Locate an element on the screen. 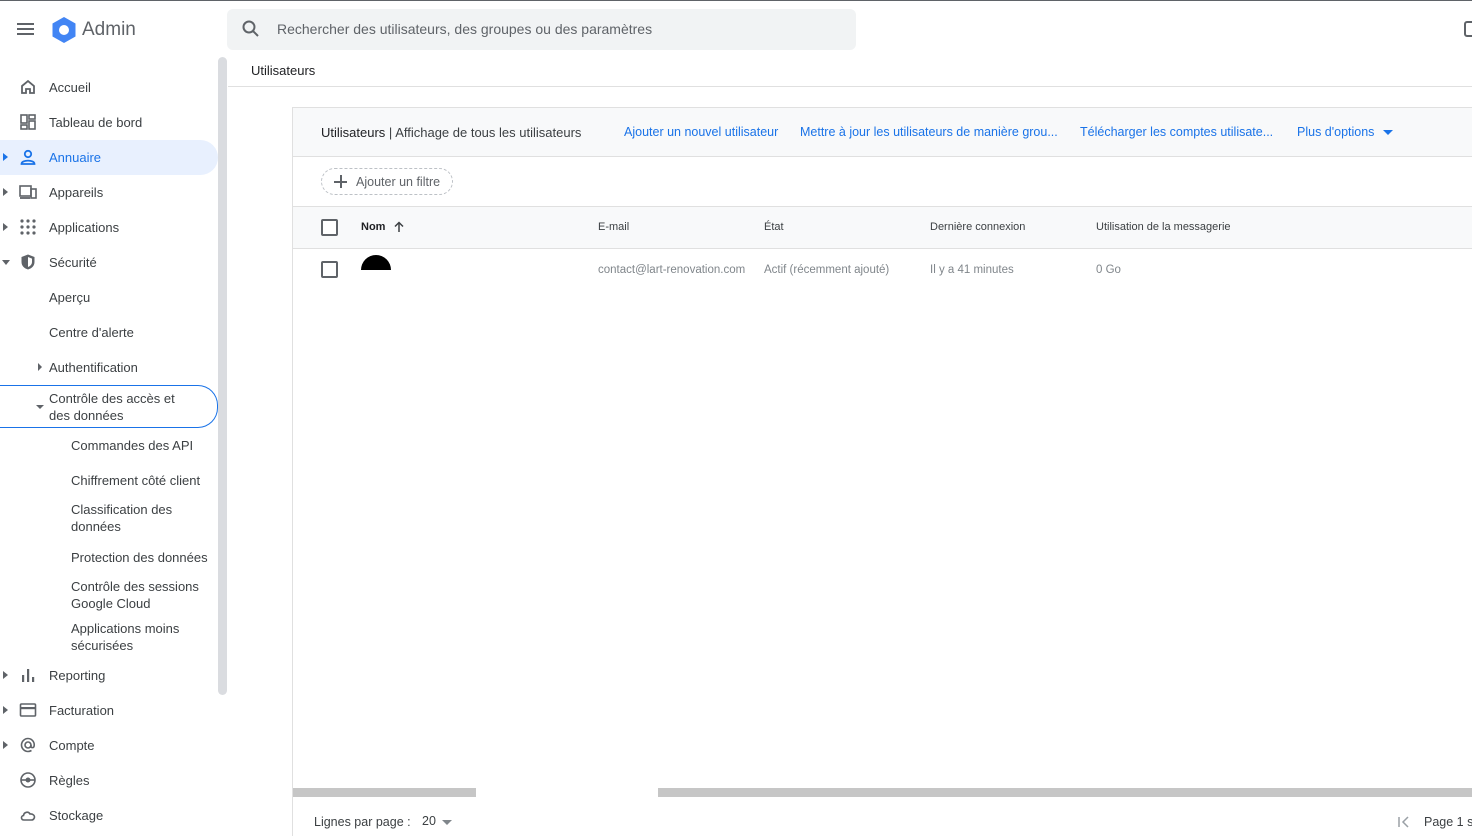 Image resolution: width=1472 pixels, height=836 pixels. horizontal-scrollbar is located at coordinates (384, 792).